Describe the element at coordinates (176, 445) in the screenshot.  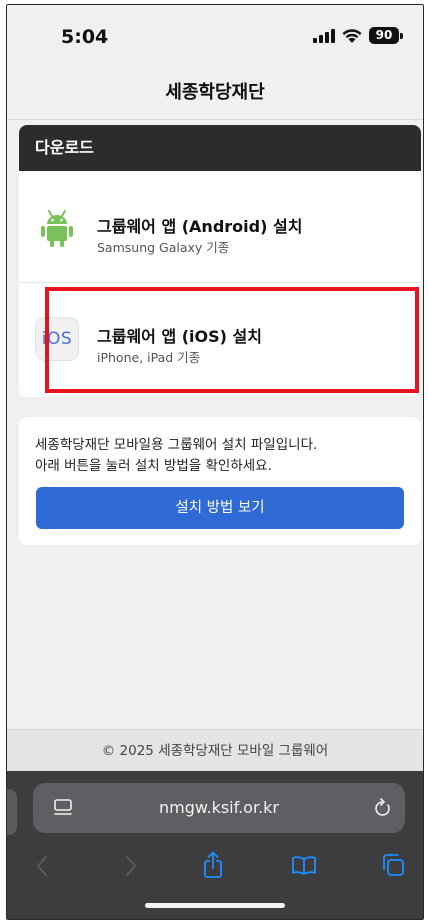
I see `info-text-line1: 세종학당재단 모바일용 그룹웨어 설치 파일입니다.` at that location.